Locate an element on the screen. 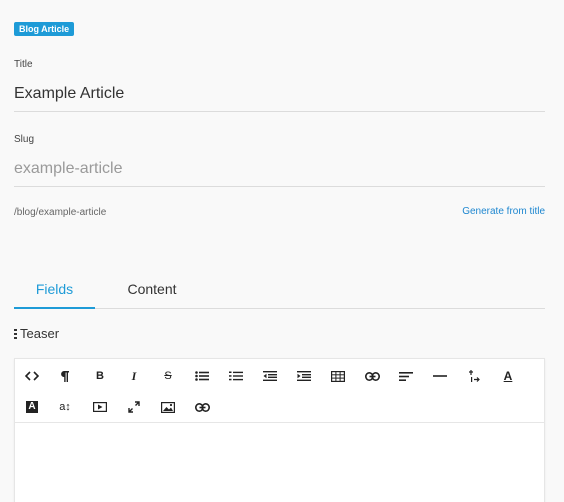 The image size is (564, 502). ordered-list-icon is located at coordinates (236, 376).